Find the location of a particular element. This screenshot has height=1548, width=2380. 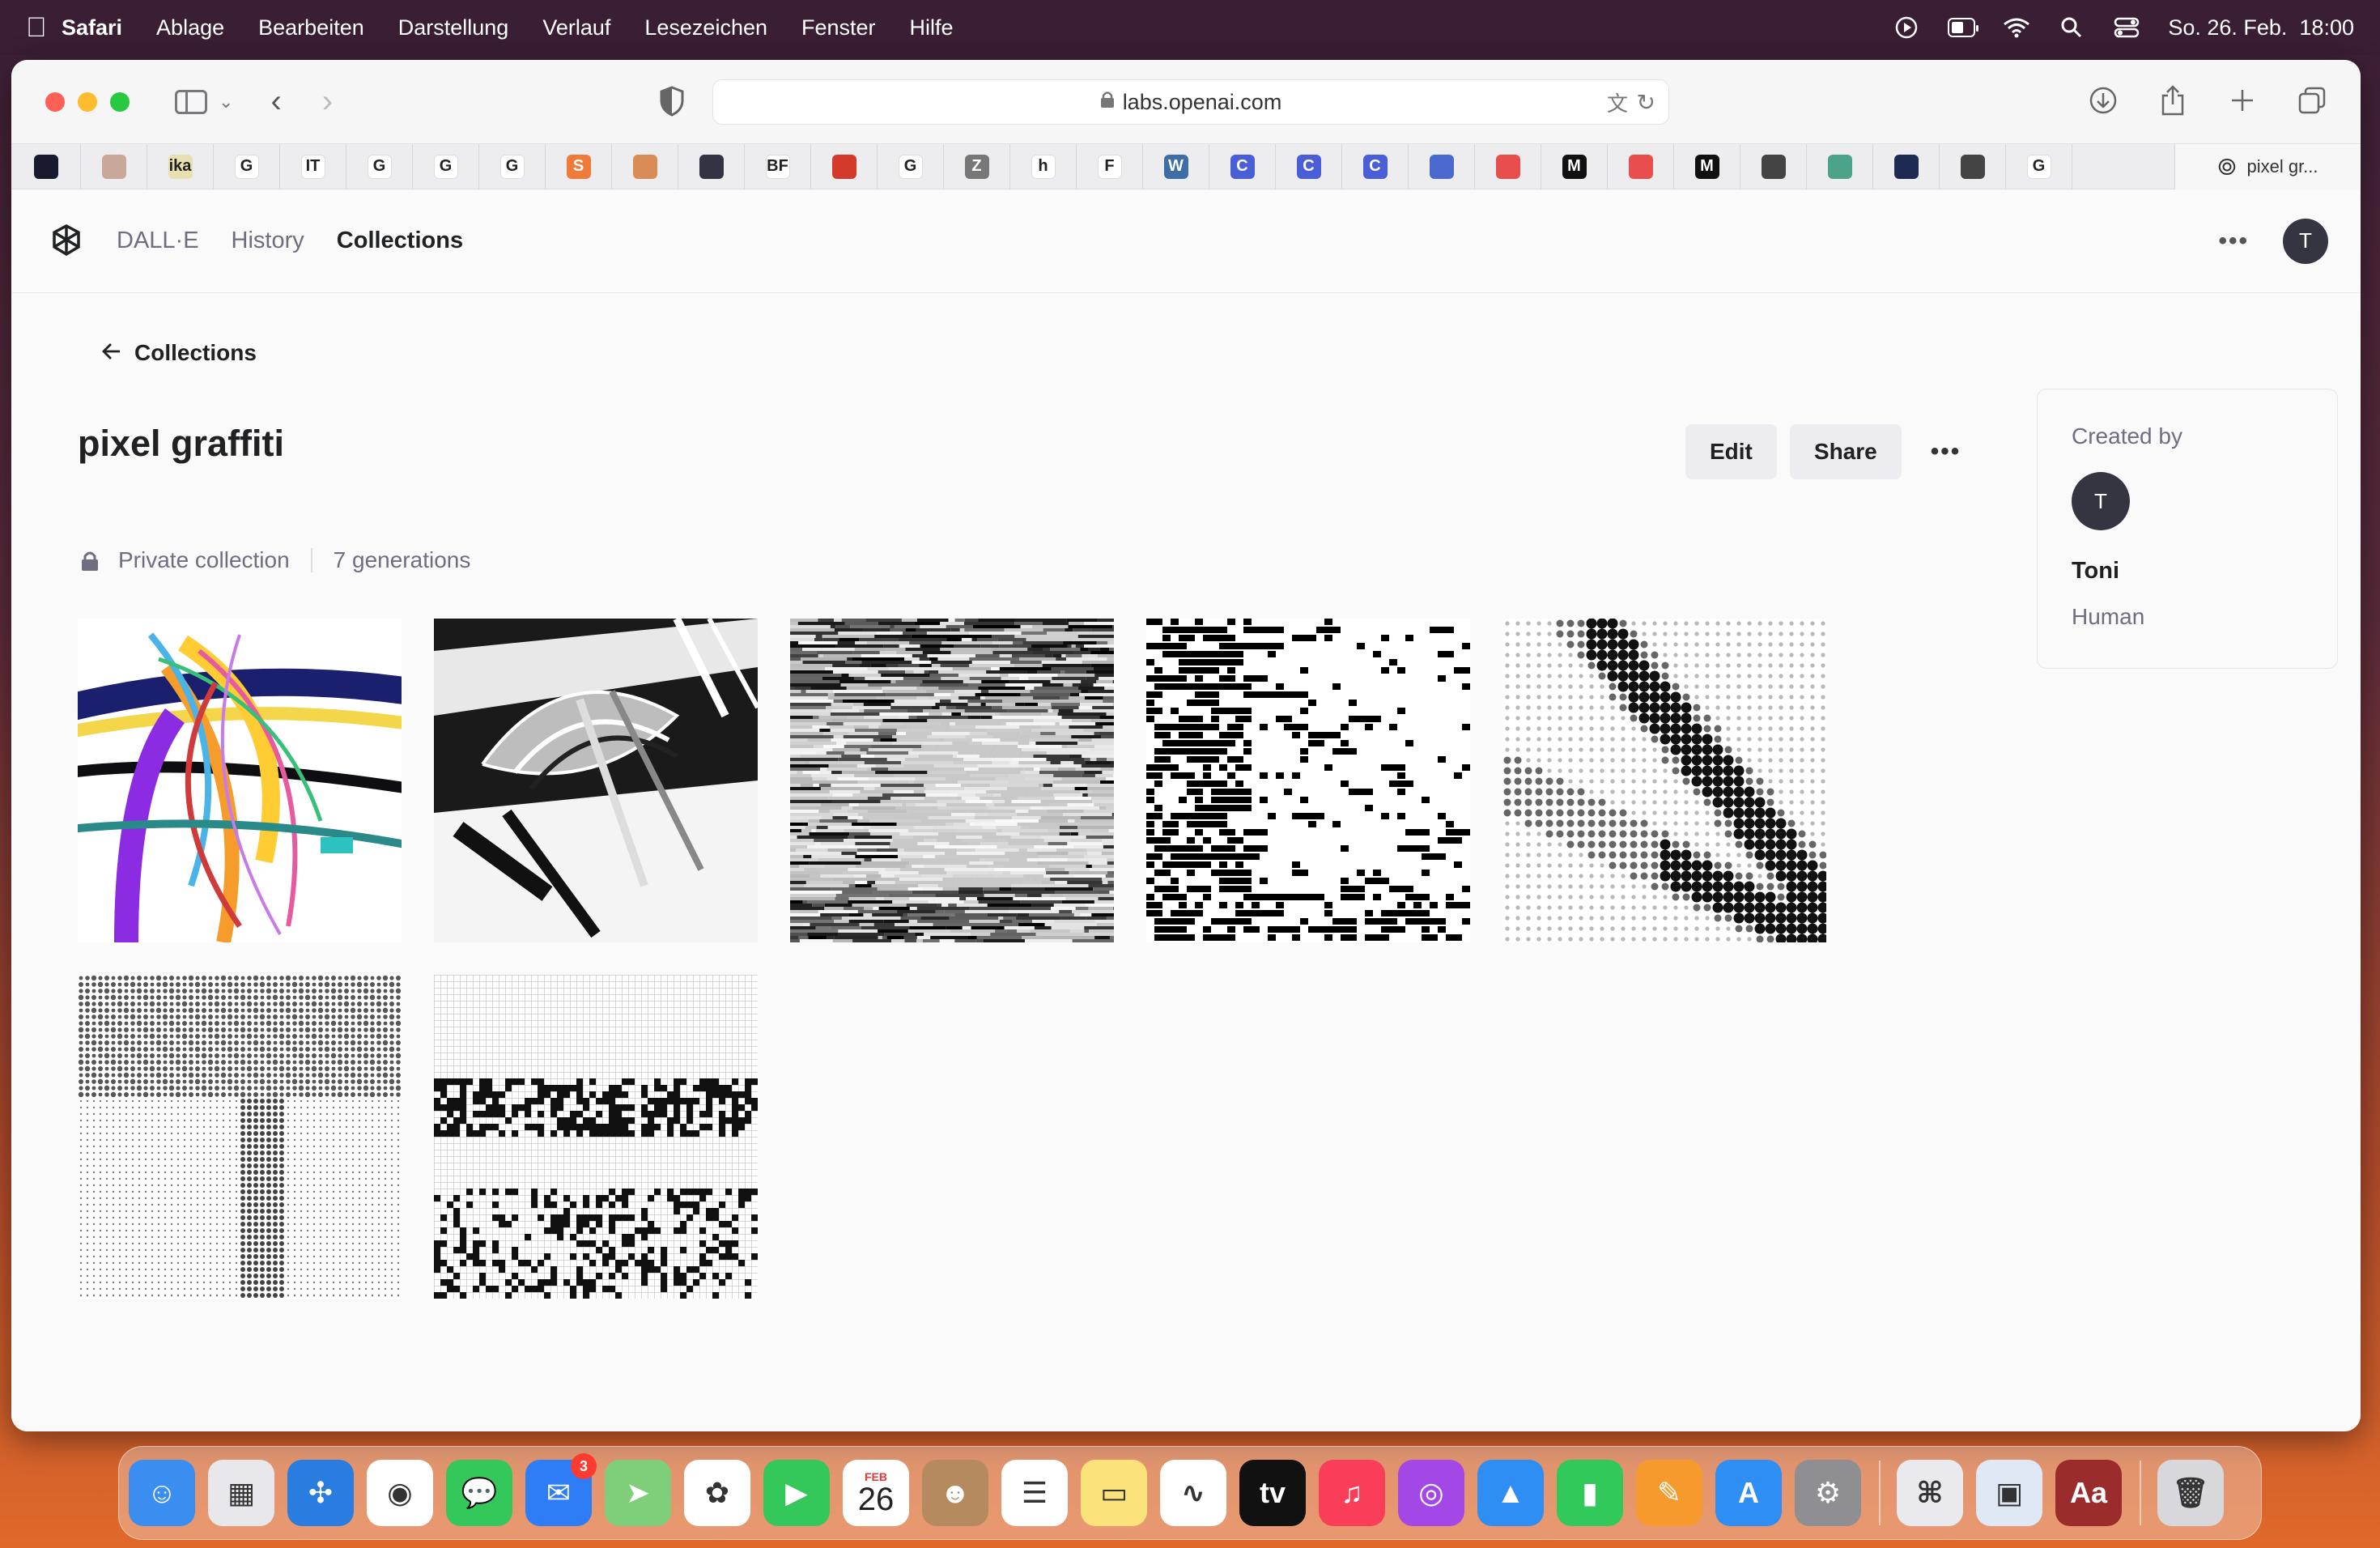

dock-pages-icon: ✎ is located at coordinates (1669, 1493).